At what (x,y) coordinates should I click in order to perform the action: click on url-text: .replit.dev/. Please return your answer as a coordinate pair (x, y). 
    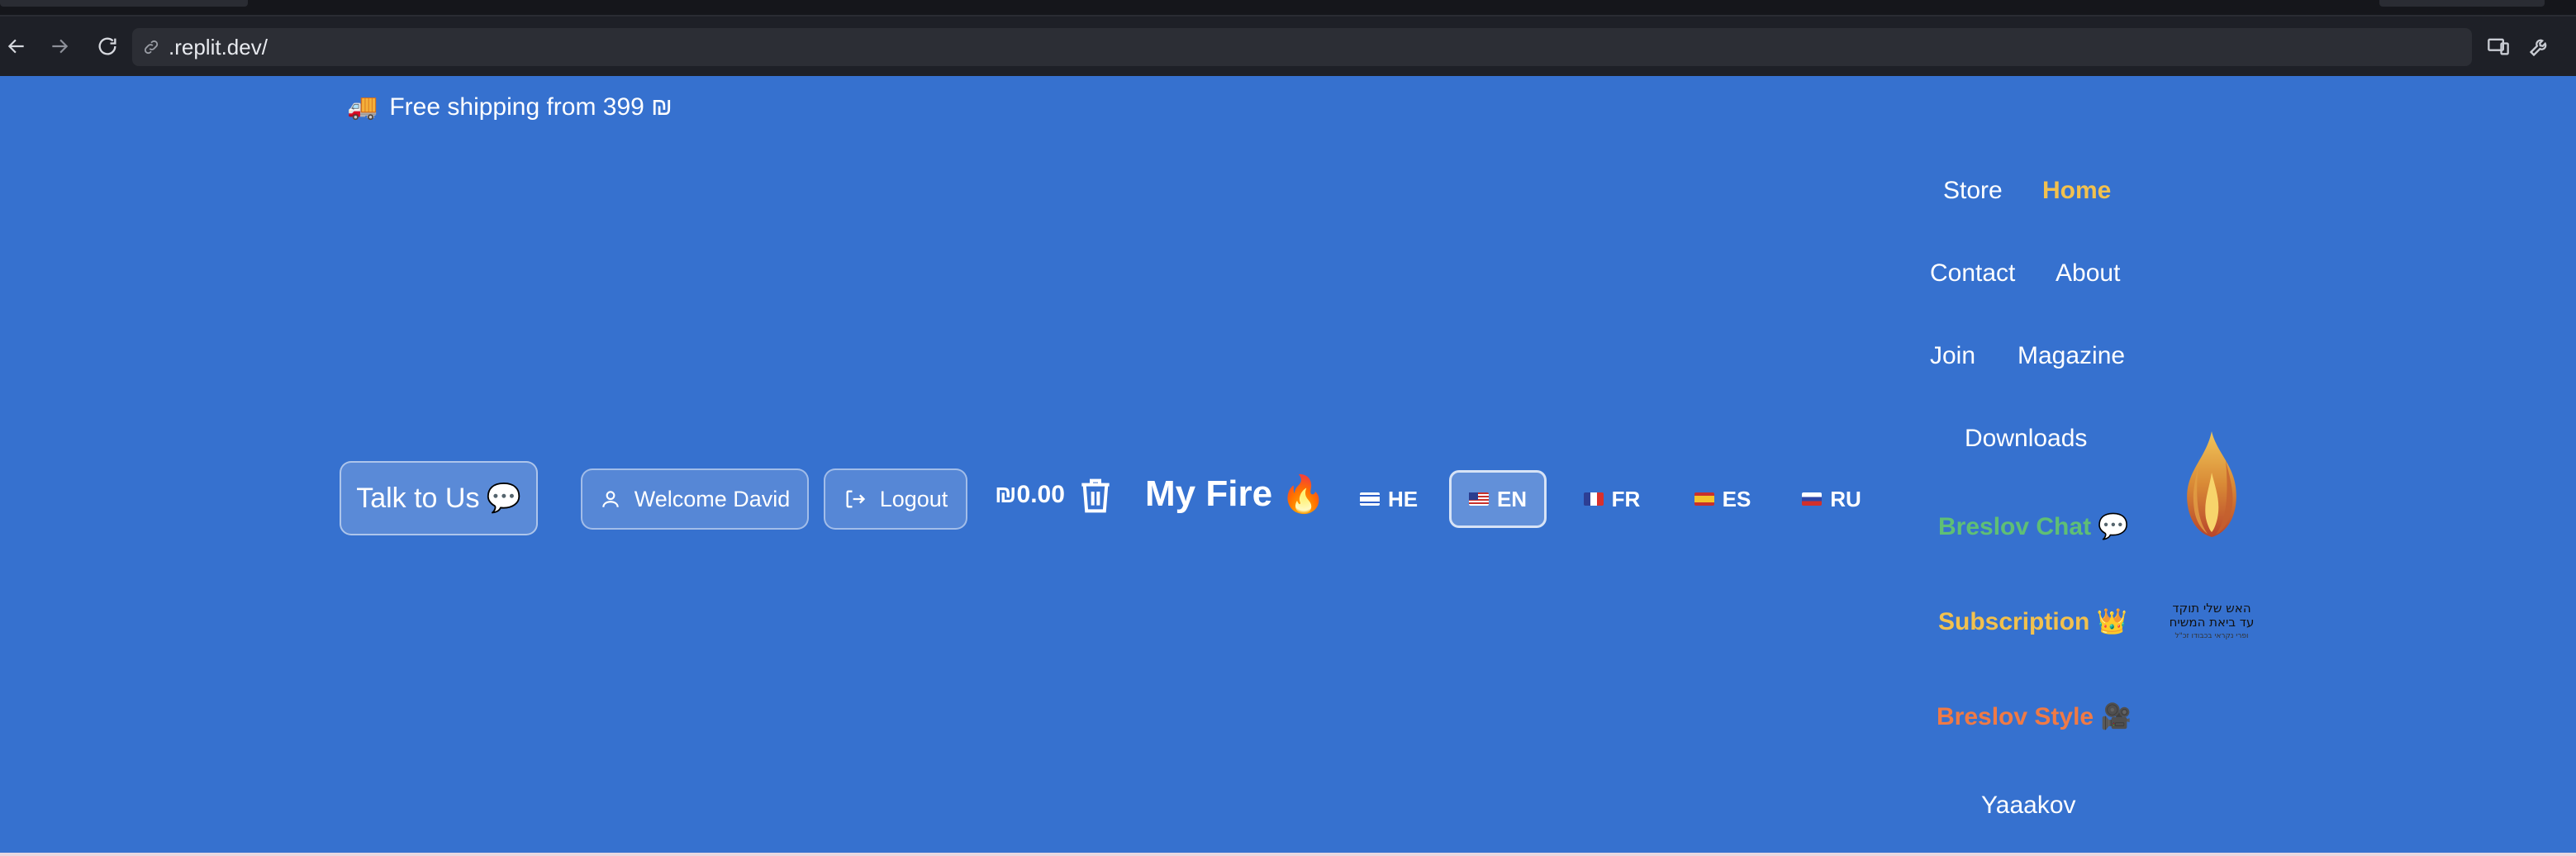
    Looking at the image, I should click on (218, 47).